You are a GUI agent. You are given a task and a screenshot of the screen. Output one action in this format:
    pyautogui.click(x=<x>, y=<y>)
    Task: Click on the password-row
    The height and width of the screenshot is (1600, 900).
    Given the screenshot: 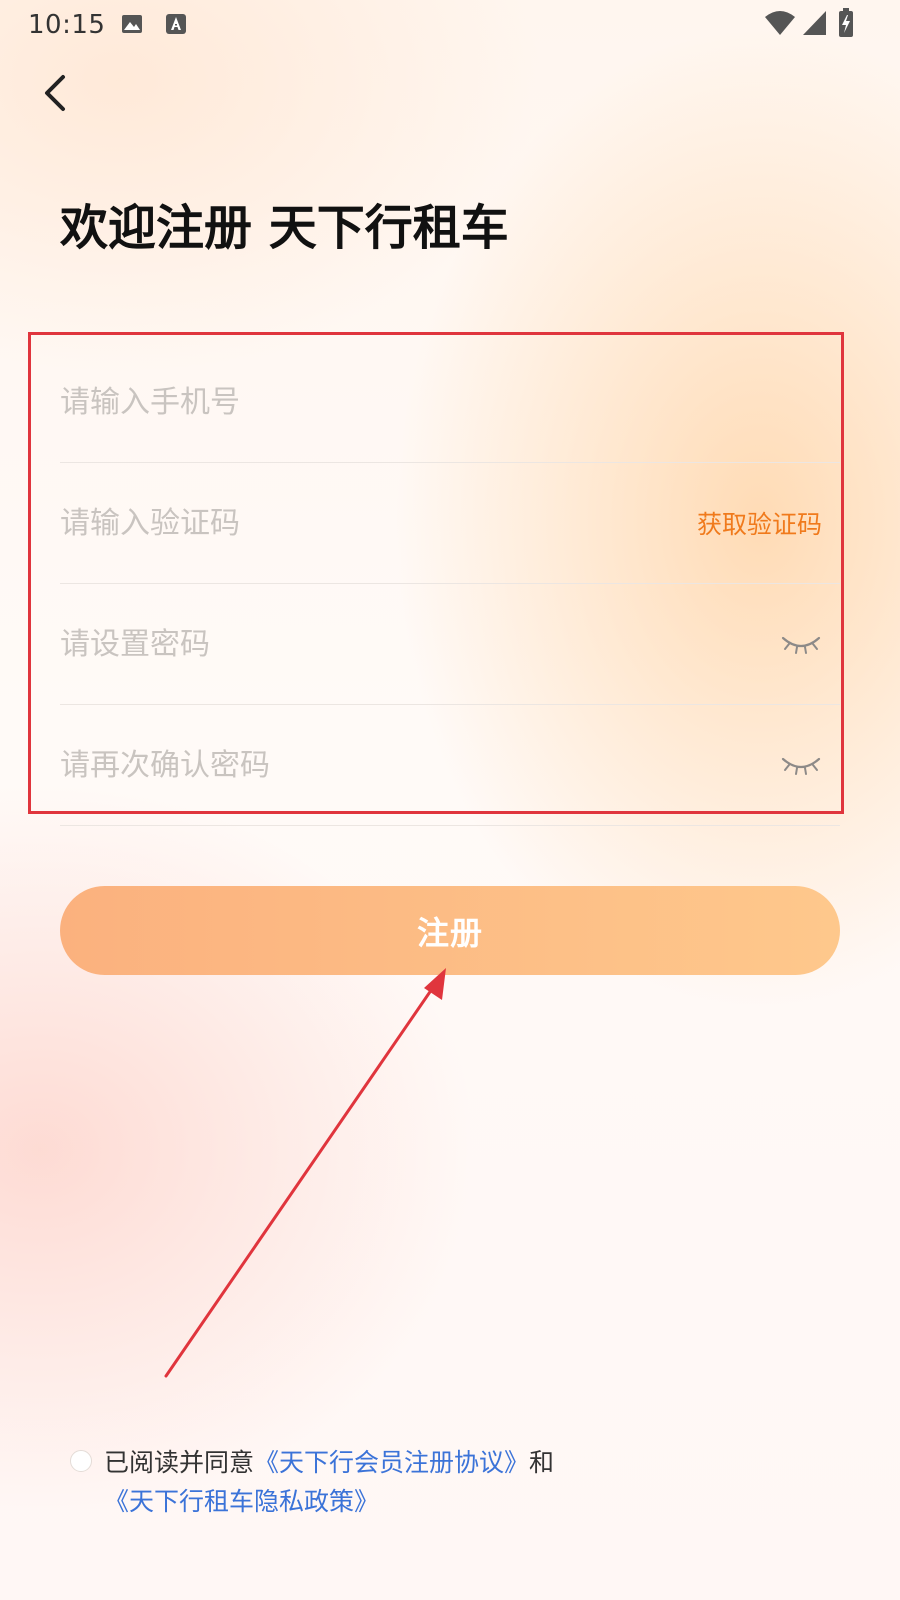 What is the action you would take?
    pyautogui.click(x=450, y=644)
    